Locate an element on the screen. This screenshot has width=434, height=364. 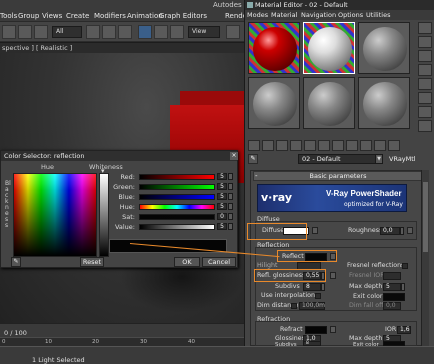
menu-item: Utilities is located at coordinates (378, 15).